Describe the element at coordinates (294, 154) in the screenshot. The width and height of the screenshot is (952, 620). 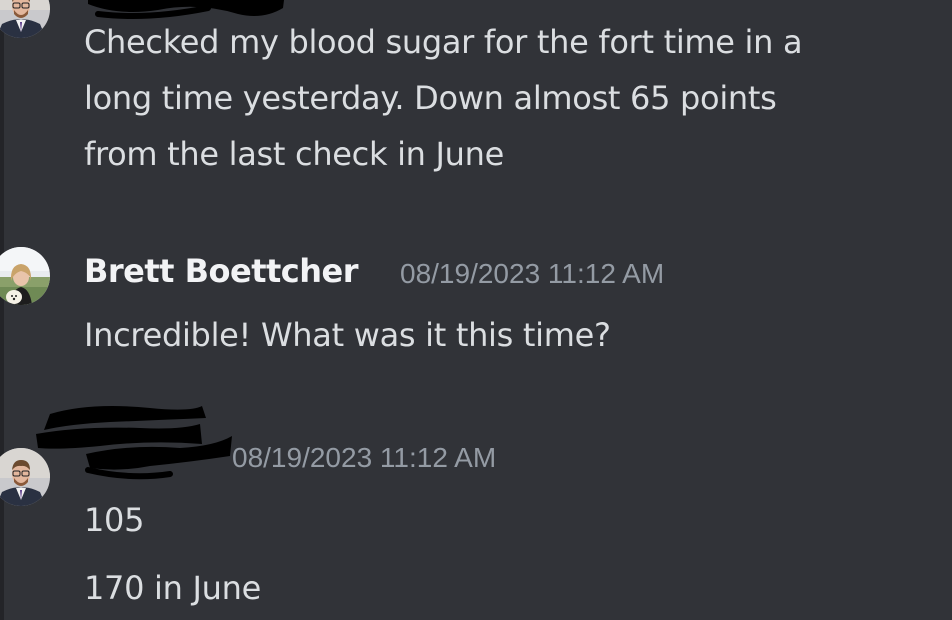
I see `message-line: from the last check in June` at that location.